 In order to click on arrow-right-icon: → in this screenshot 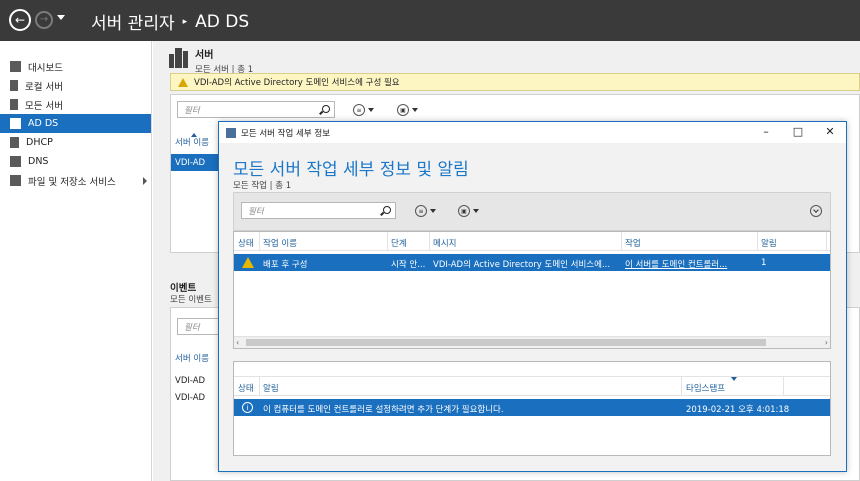, I will do `click(44, 19)`.